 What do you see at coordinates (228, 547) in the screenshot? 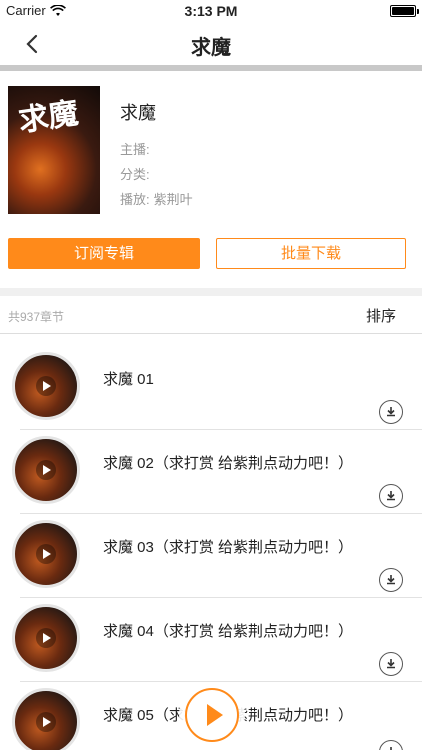
I see `track-title: 求魔 03（求打赏 给紫荆点动力吧！）` at bounding box center [228, 547].